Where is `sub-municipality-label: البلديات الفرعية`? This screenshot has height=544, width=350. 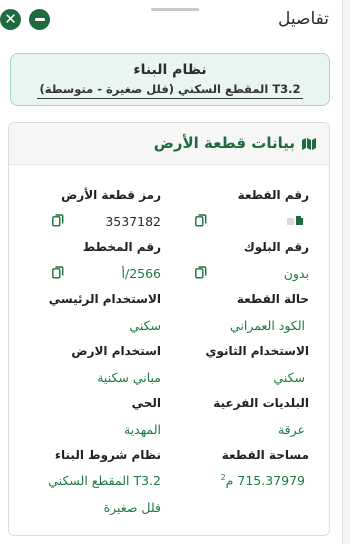 sub-municipality-label: البلديات الفرعية is located at coordinates (261, 403).